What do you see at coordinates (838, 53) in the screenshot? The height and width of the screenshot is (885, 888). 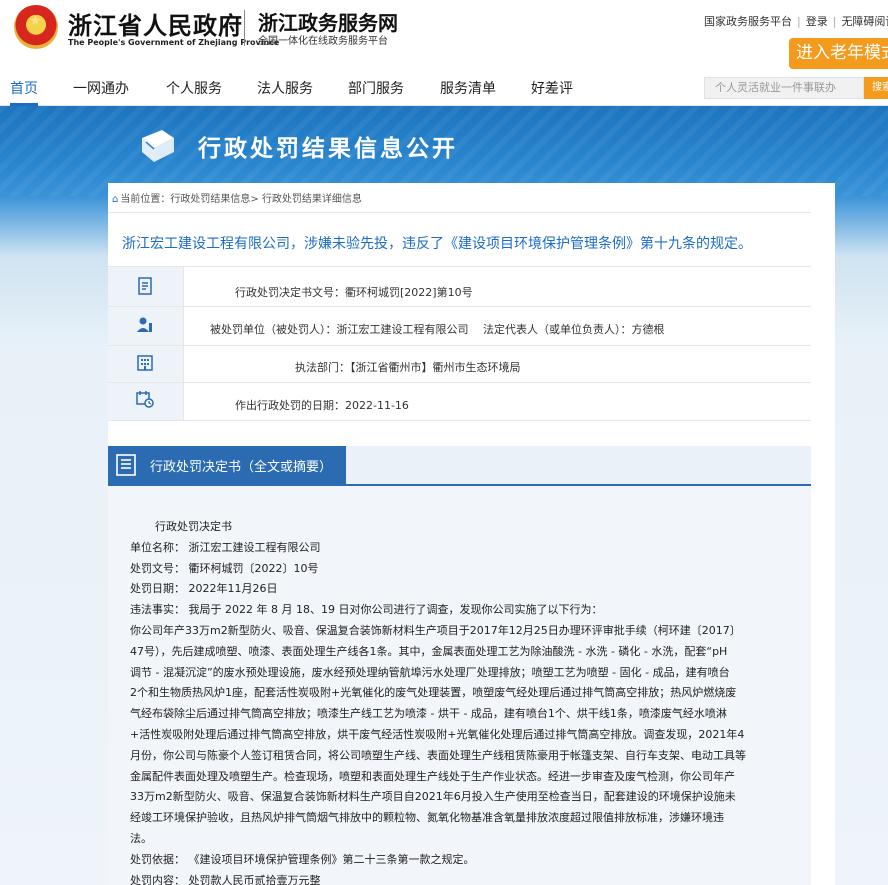 I see `elder-mode-button: 进入老年模式` at bounding box center [838, 53].